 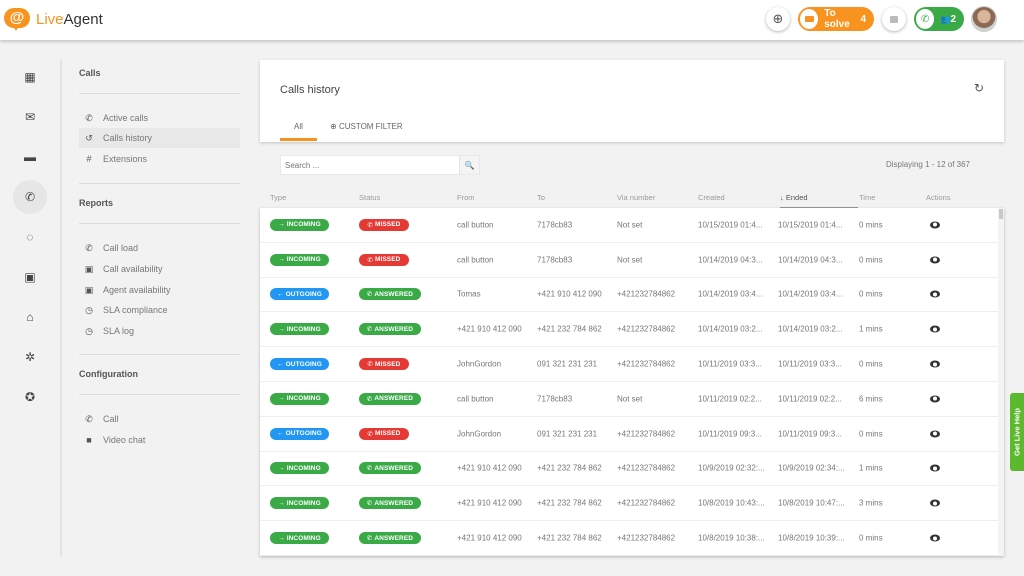 I want to click on to-solve-label: To solve, so click(x=837, y=19).